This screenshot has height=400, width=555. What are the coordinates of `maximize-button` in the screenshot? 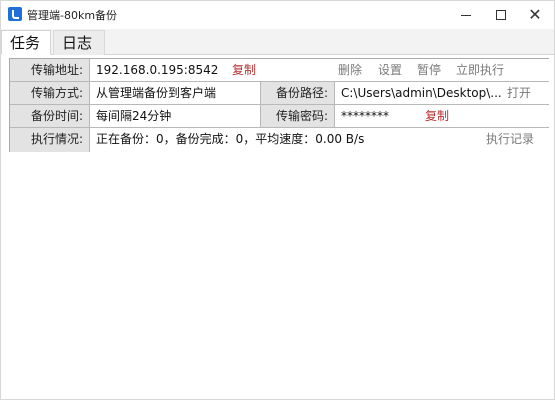 It's located at (501, 15).